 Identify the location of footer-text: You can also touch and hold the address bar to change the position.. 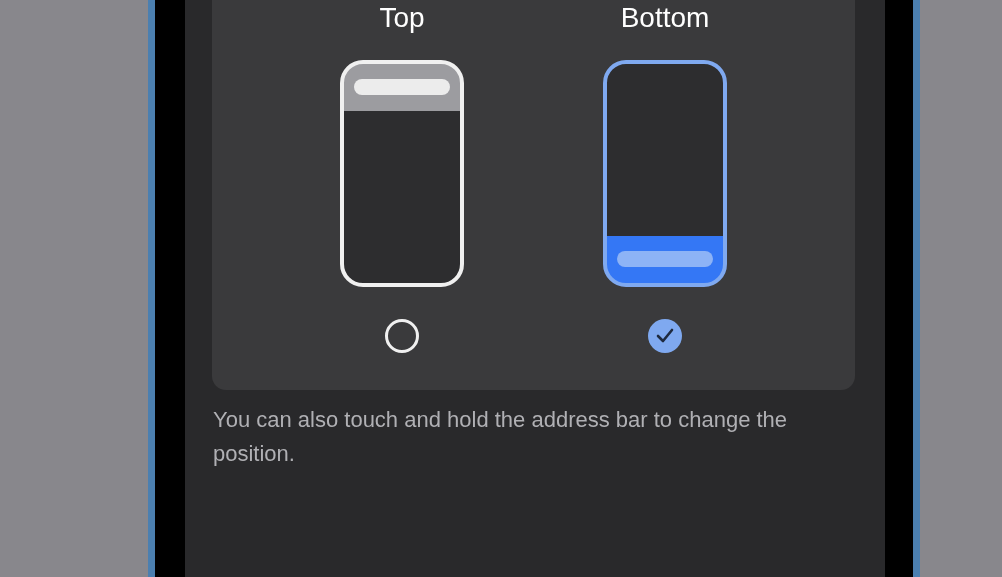
(500, 437).